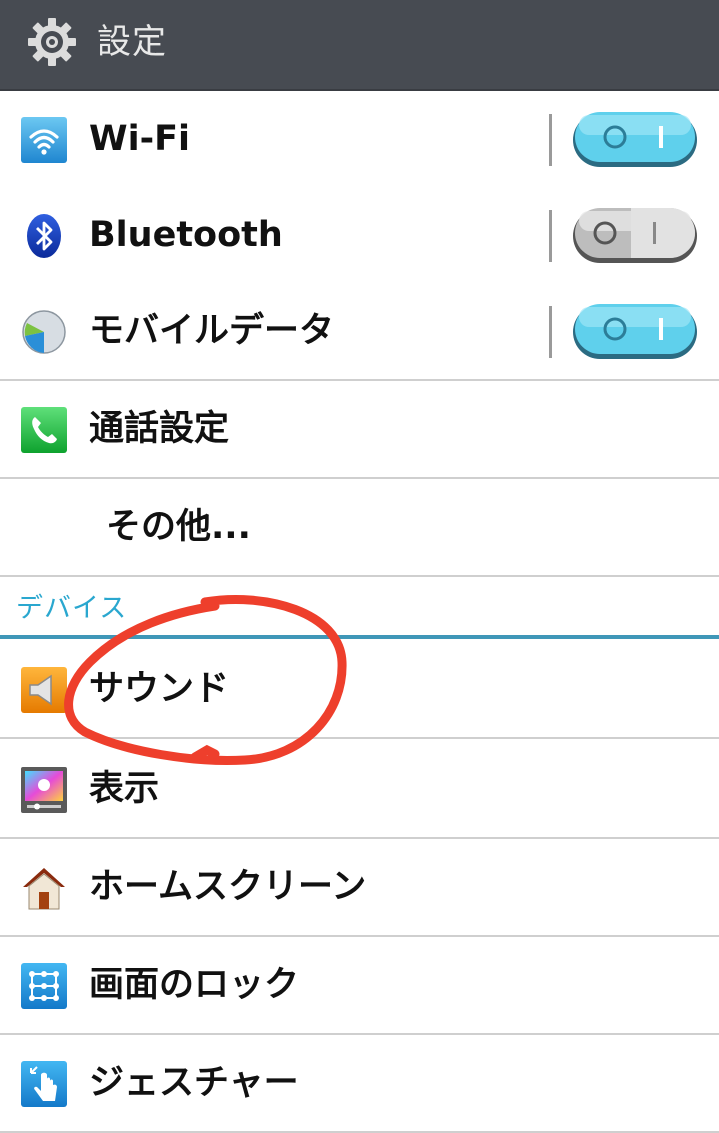 The height and width of the screenshot is (1133, 719). What do you see at coordinates (635, 235) in the screenshot?
I see `bluetooth-toggle` at bounding box center [635, 235].